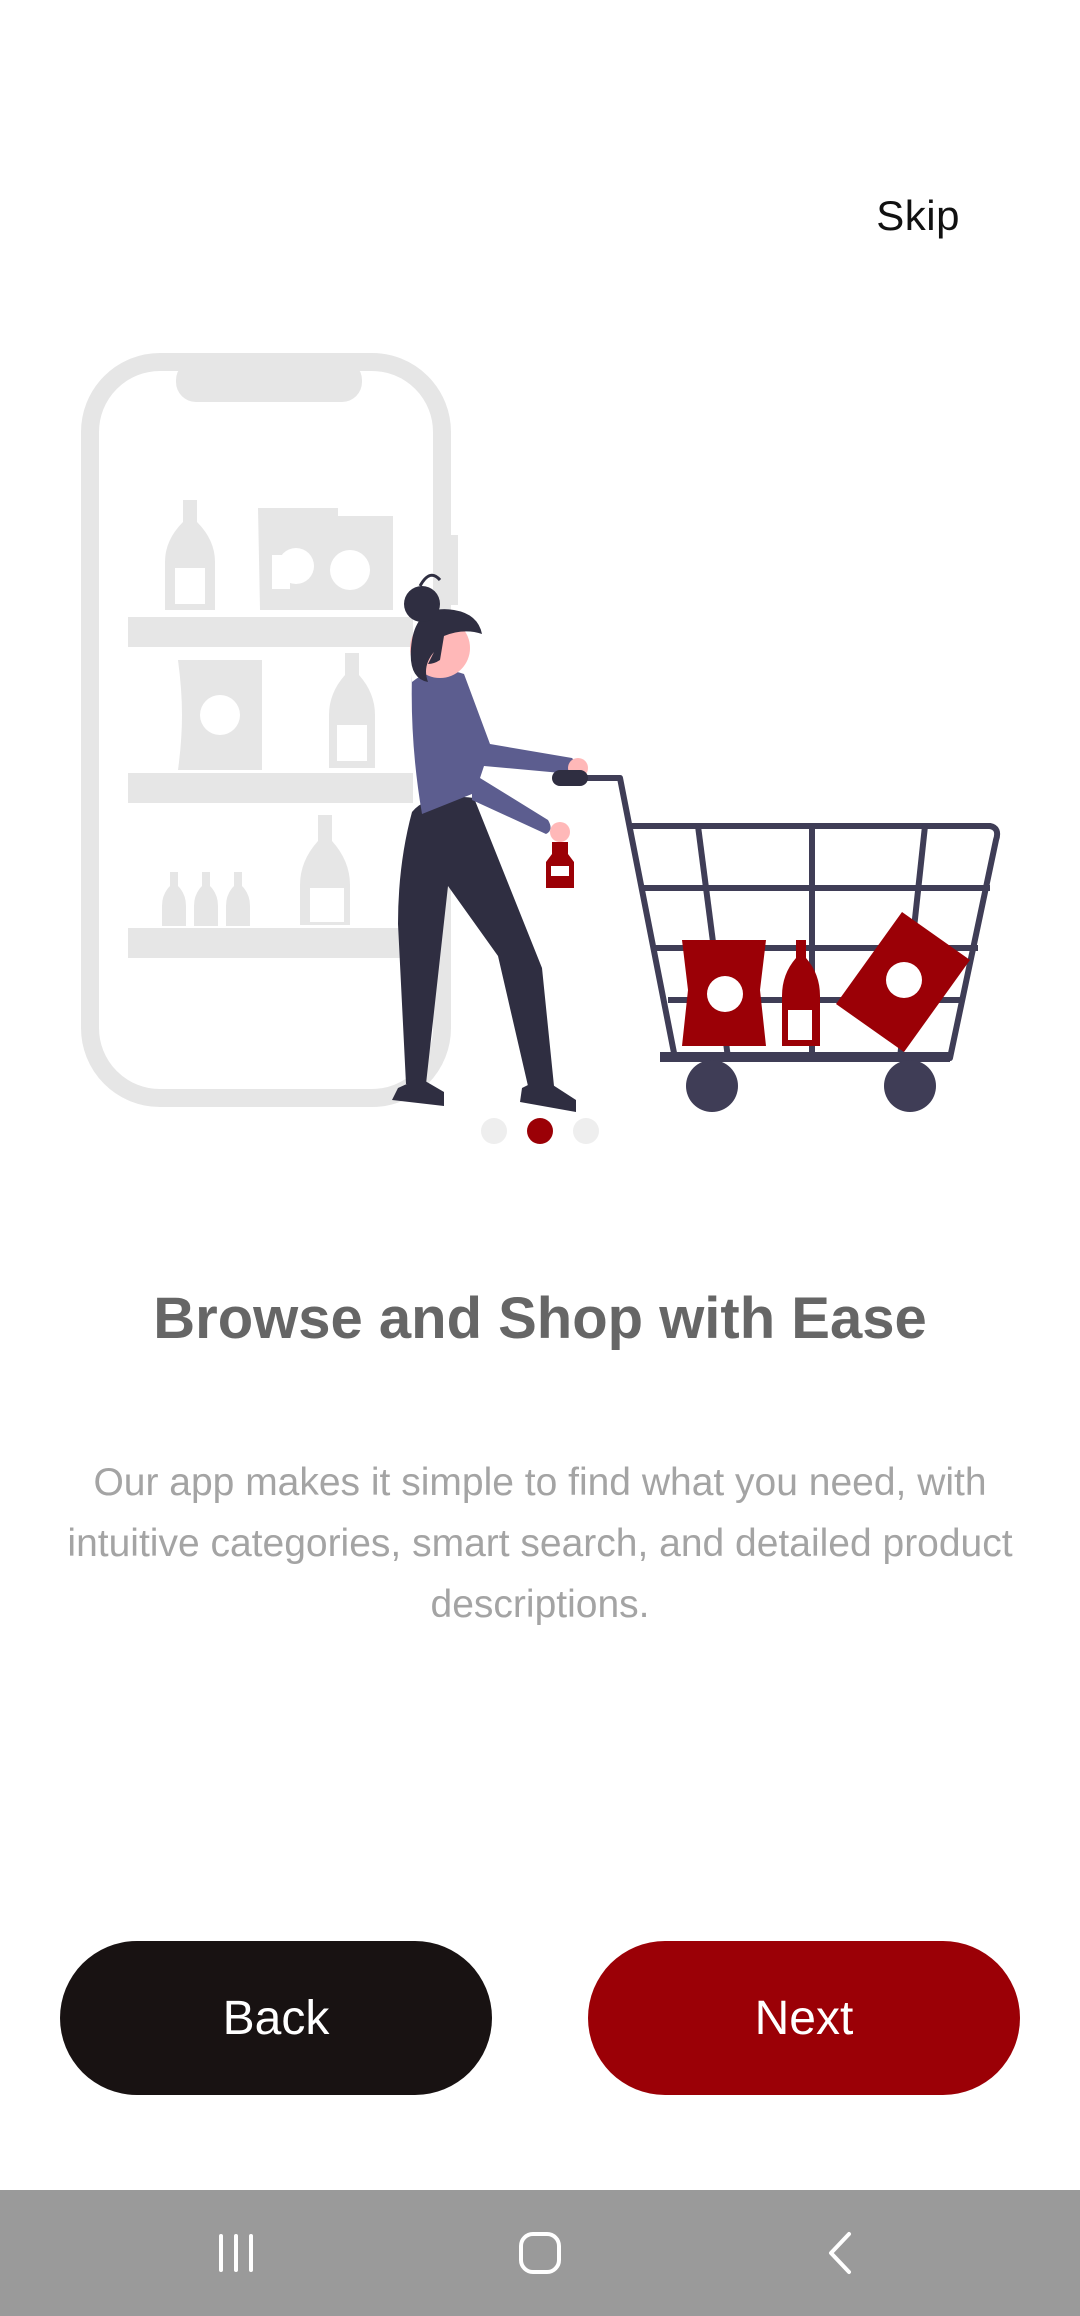 The image size is (1080, 2316). I want to click on page-dot-2-active, so click(540, 1131).